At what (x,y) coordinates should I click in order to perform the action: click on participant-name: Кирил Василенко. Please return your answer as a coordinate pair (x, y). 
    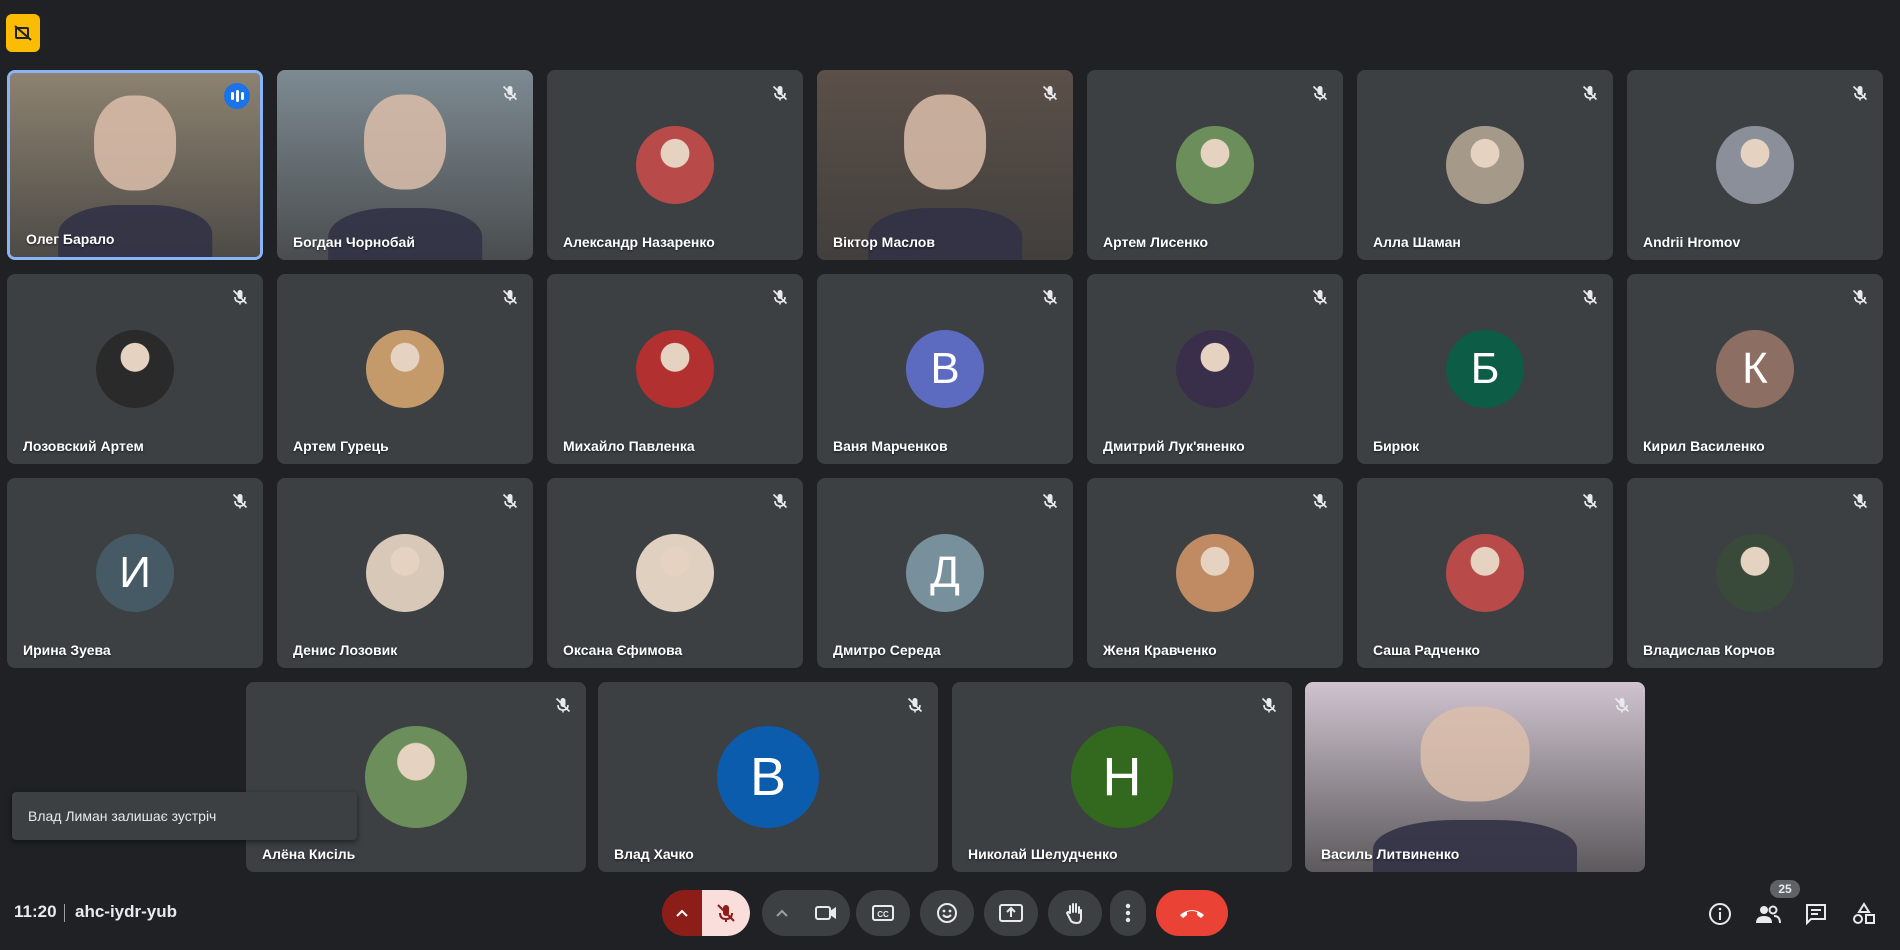
    Looking at the image, I should click on (1704, 446).